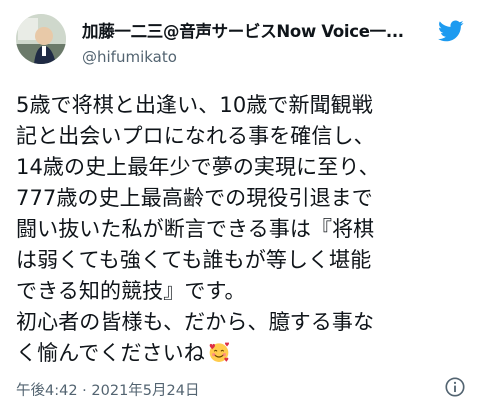 This screenshot has height=407, width=480. I want to click on user-handle: @hifumikato, so click(129, 57).